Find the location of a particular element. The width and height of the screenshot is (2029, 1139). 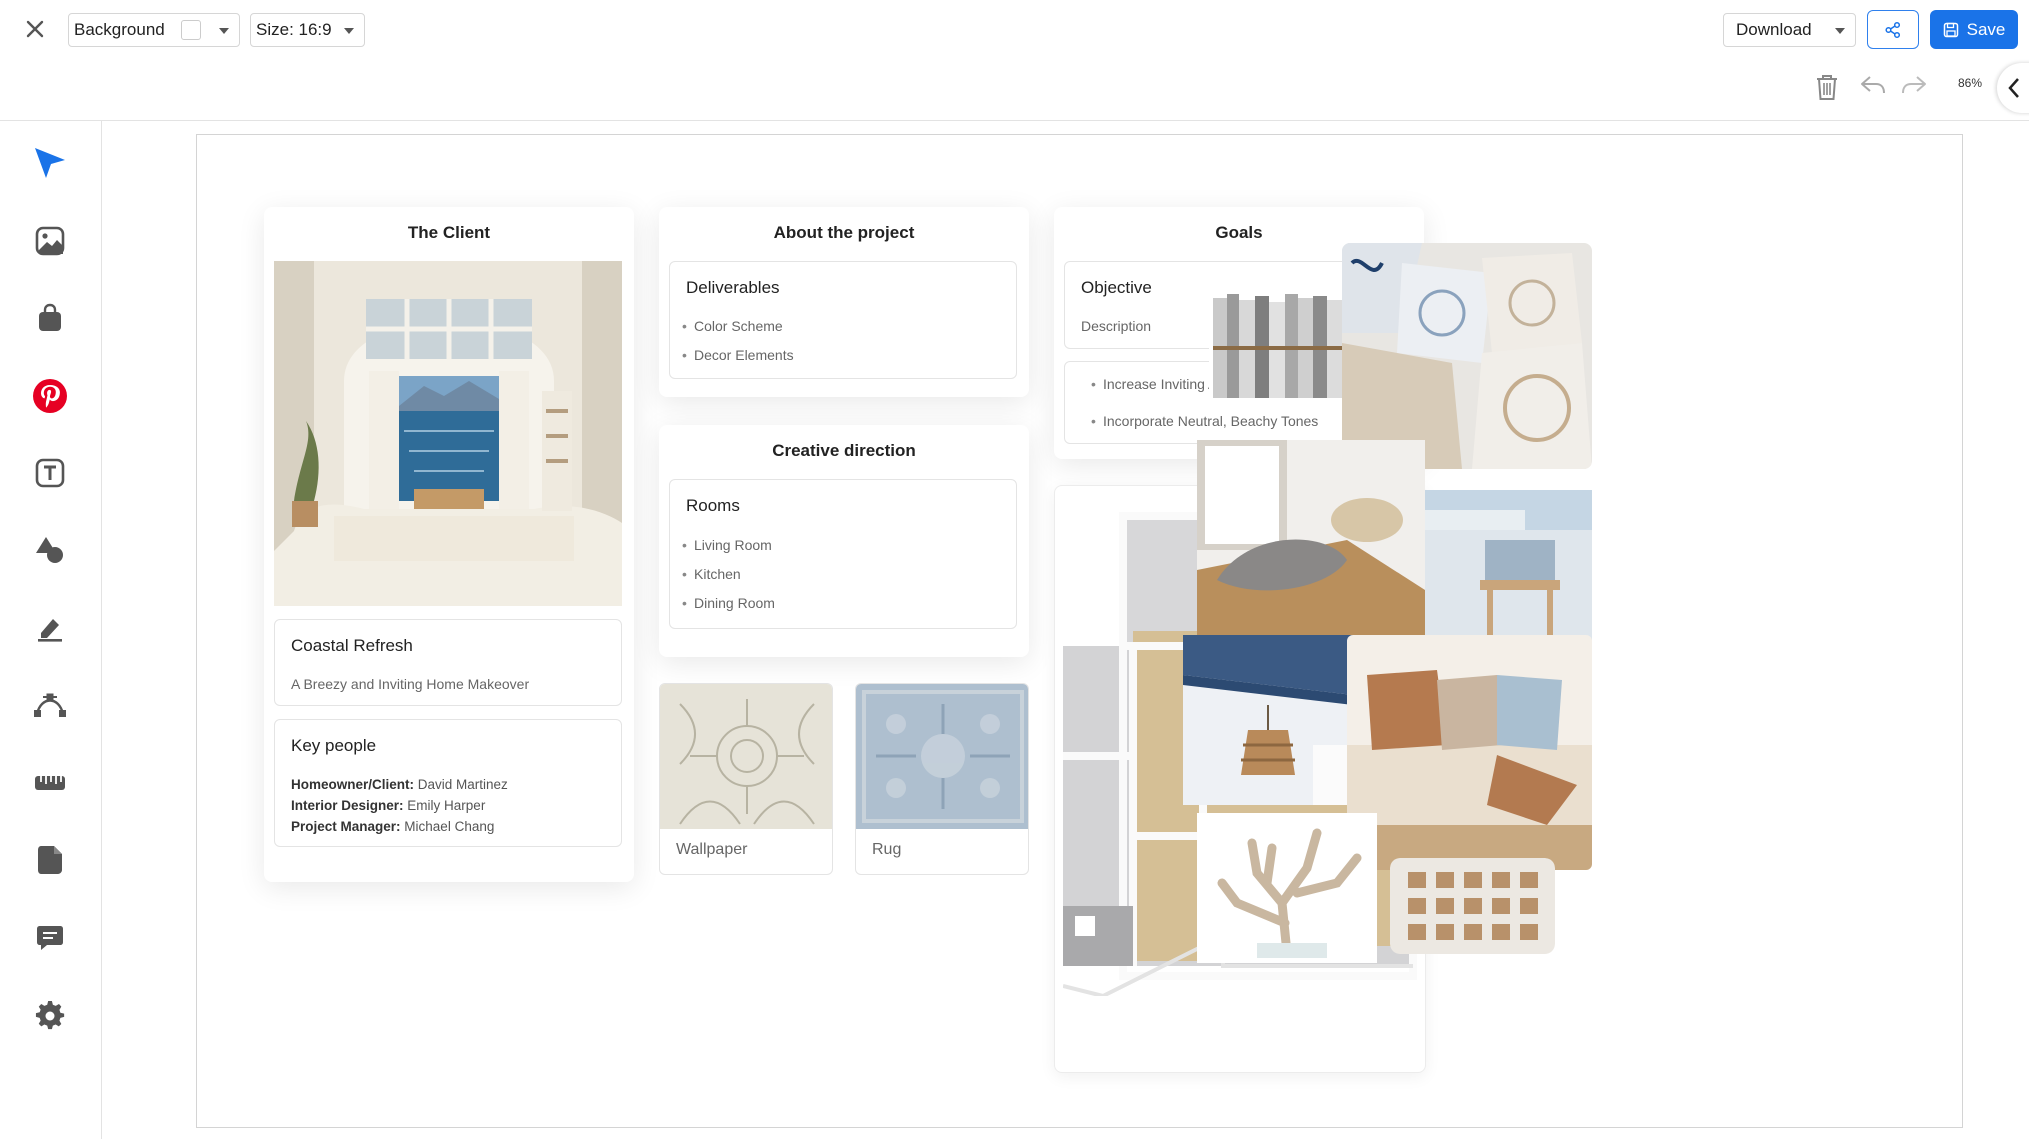

undo-button is located at coordinates (1873, 92).